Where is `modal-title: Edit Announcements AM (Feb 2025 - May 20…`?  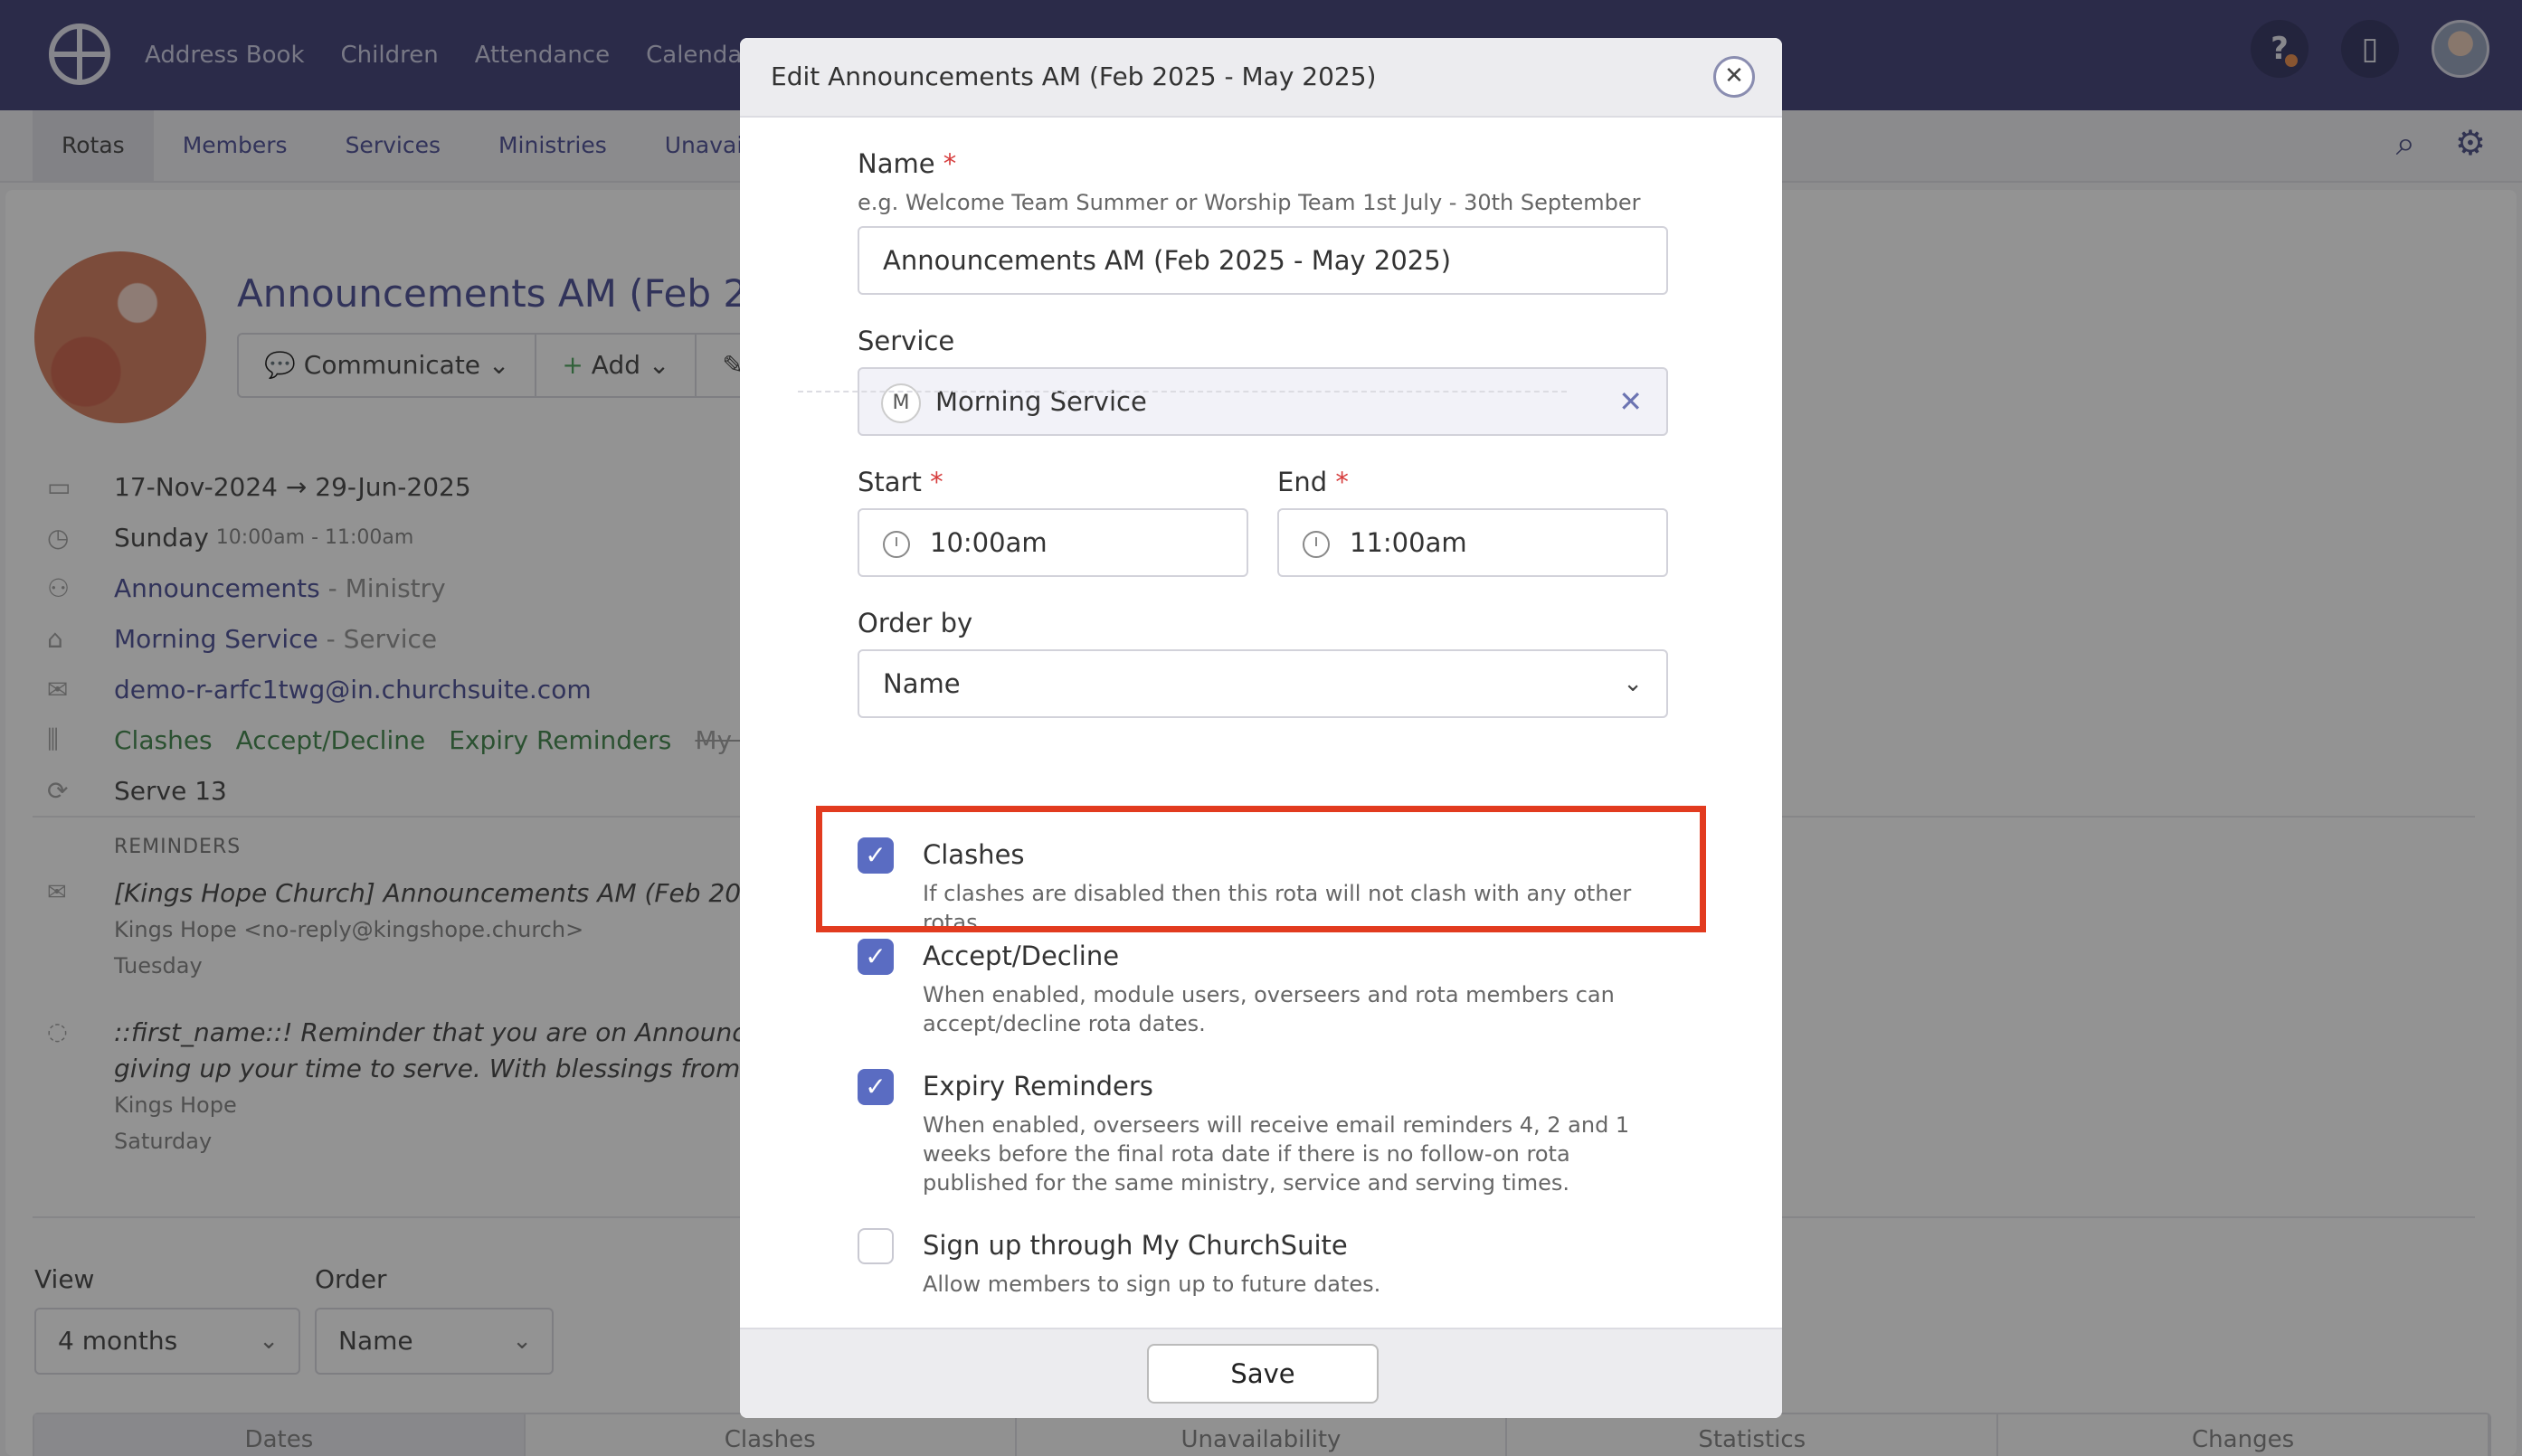 modal-title: Edit Announcements AM (Feb 2025 - May 20… is located at coordinates (1074, 76).